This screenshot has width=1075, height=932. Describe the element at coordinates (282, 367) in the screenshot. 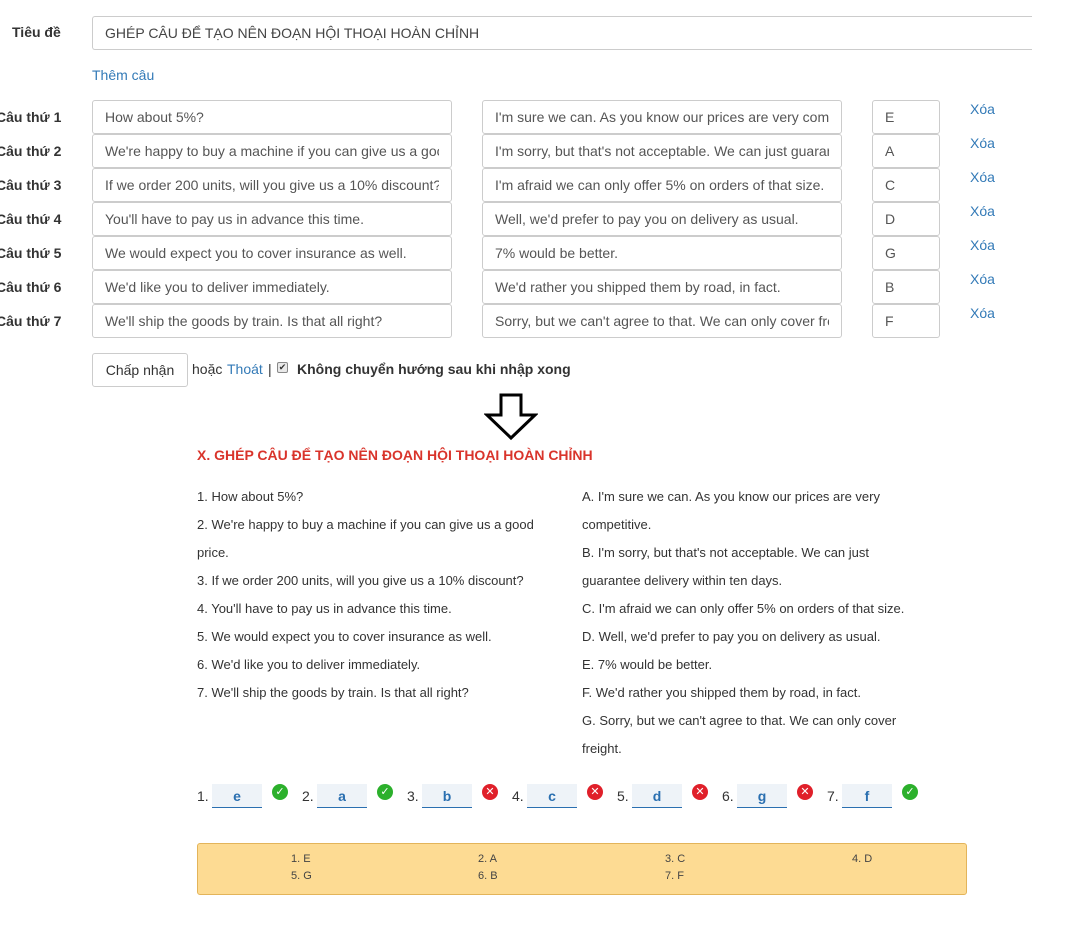

I see `checkbox-icon: ✔` at that location.